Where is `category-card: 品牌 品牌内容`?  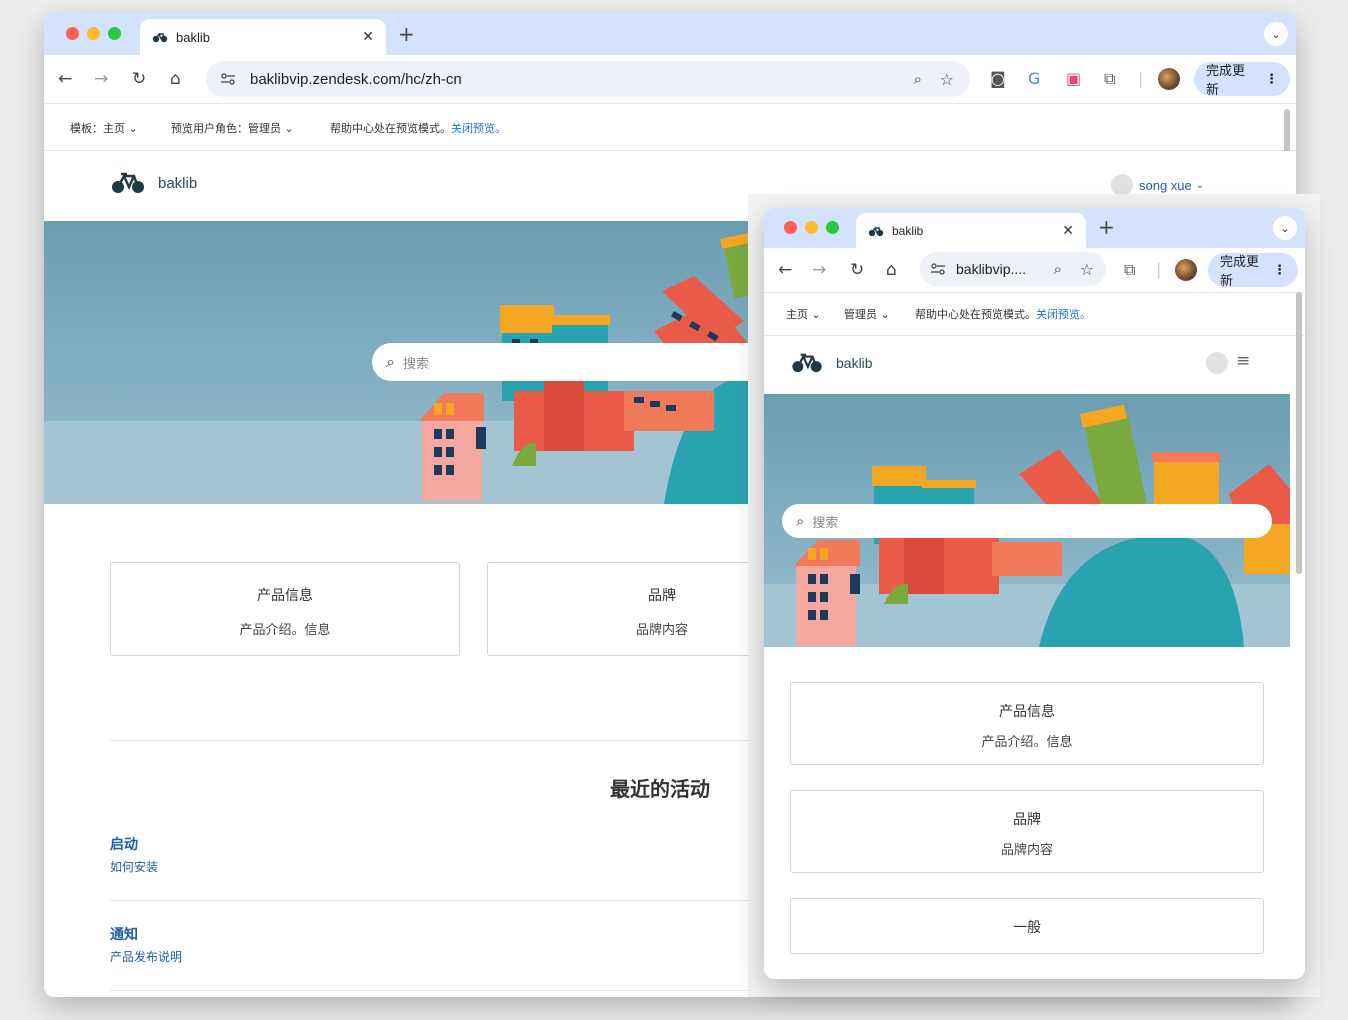
category-card: 品牌 品牌内容 is located at coordinates (1027, 831).